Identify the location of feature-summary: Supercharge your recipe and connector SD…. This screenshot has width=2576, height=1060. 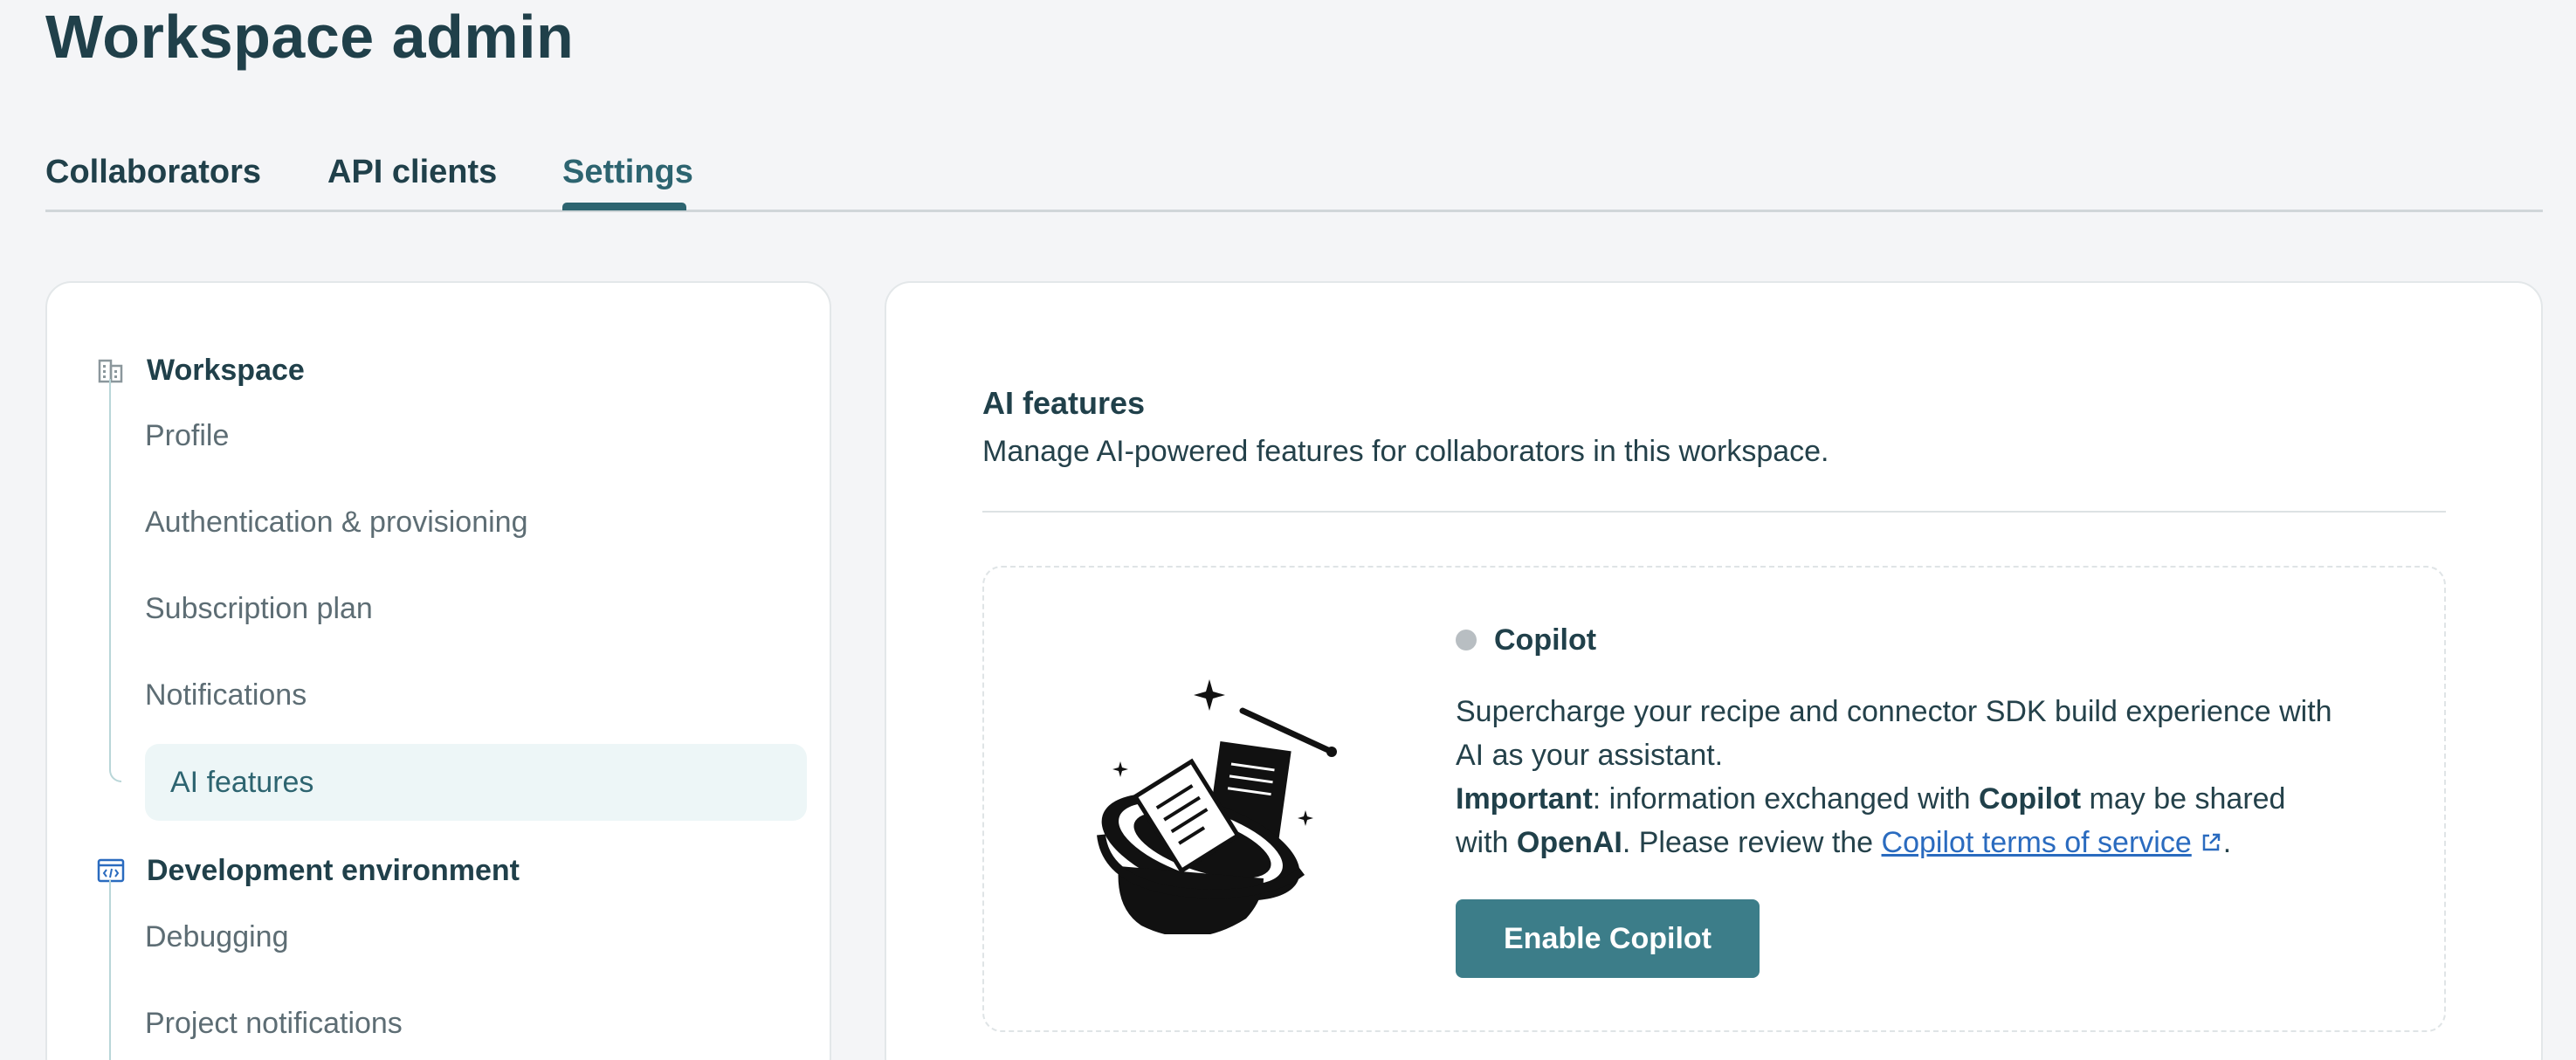
(1894, 733).